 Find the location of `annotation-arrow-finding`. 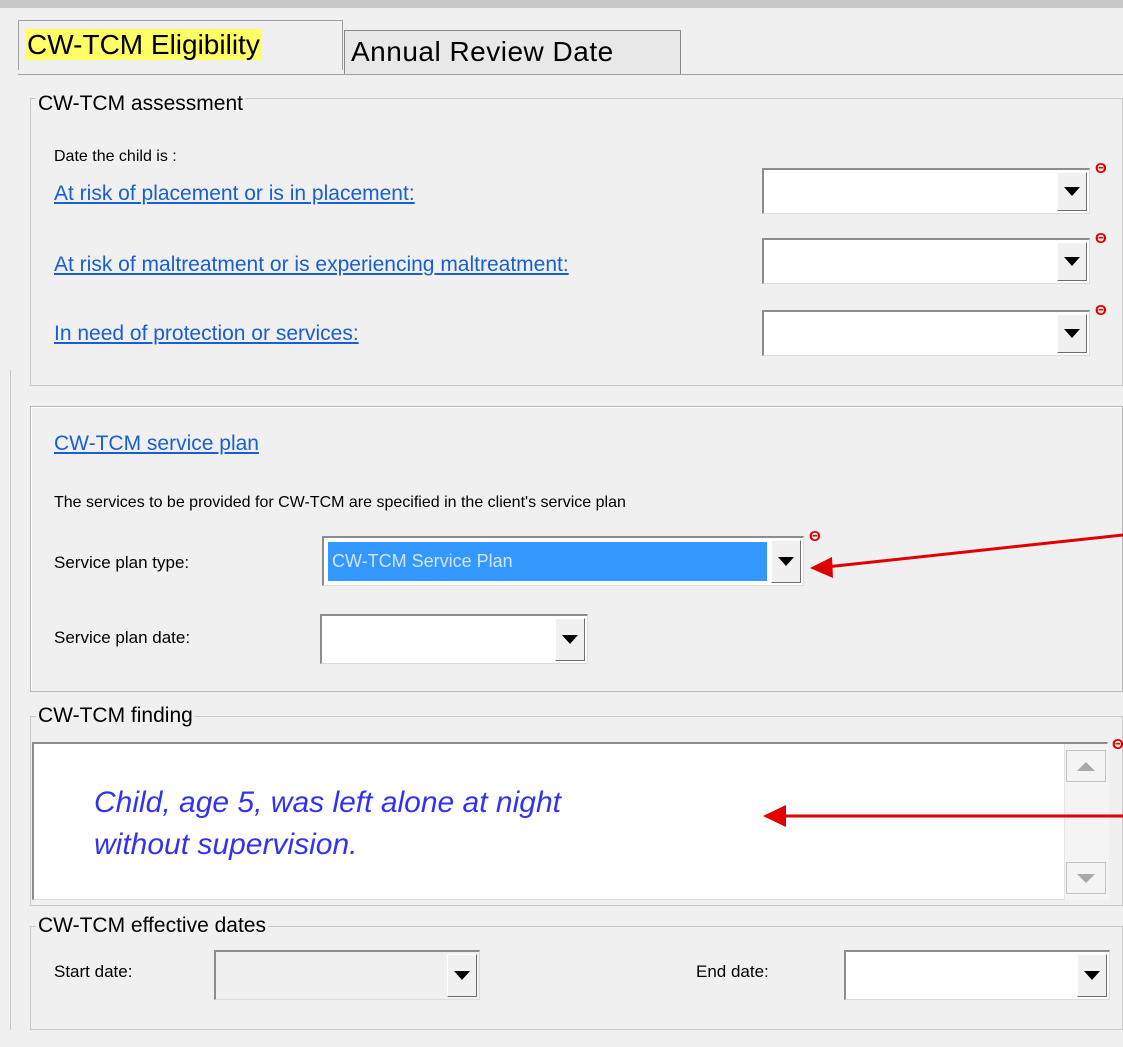

annotation-arrow-finding is located at coordinates (943, 816).